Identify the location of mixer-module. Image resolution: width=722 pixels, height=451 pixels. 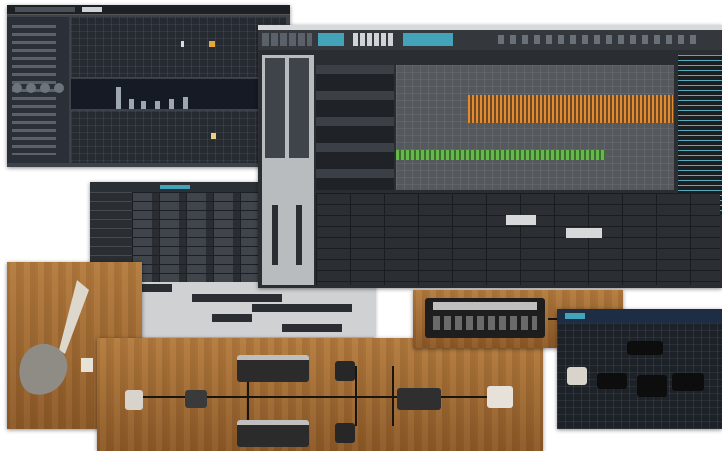
(419, 399).